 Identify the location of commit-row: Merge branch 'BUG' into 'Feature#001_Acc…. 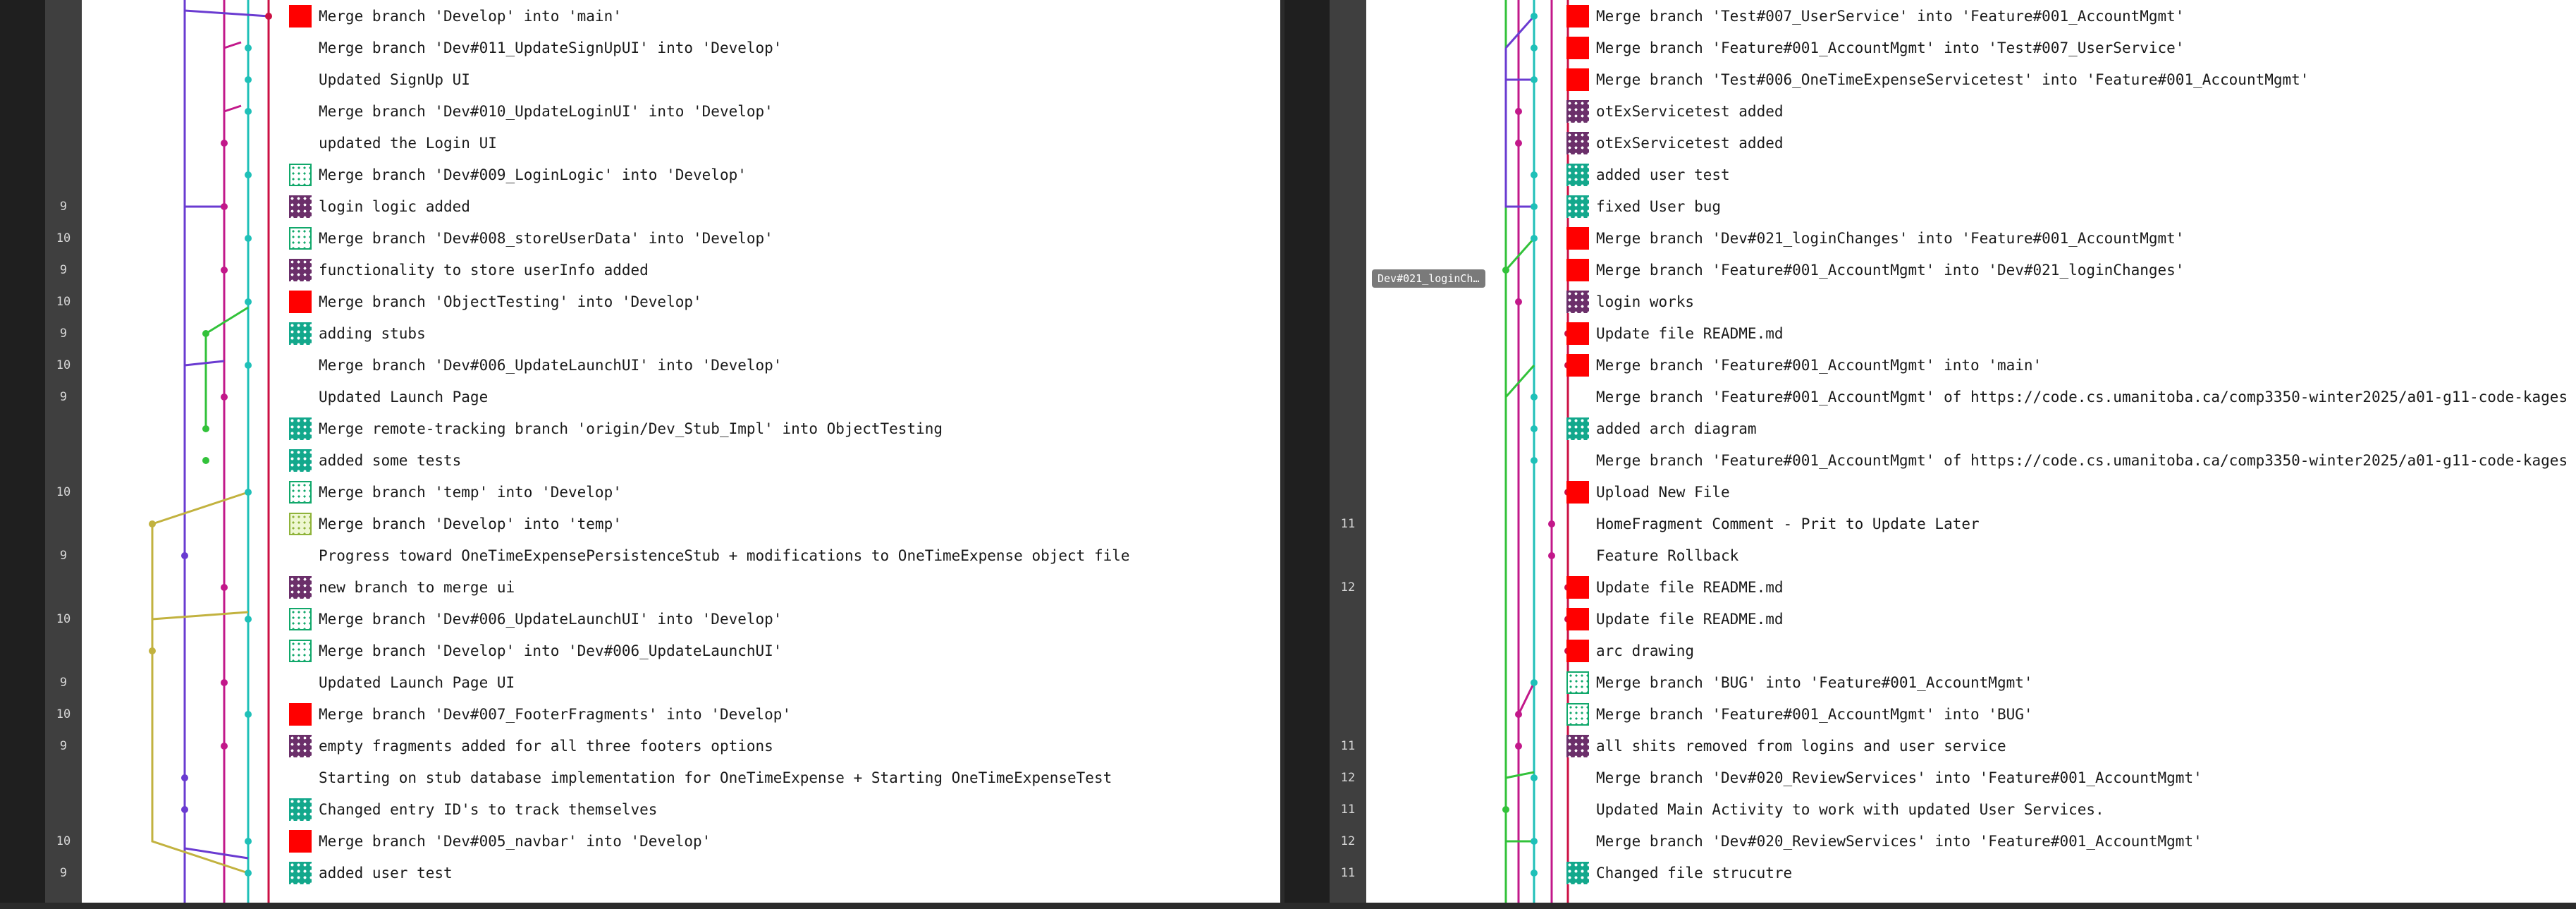
(1799, 683).